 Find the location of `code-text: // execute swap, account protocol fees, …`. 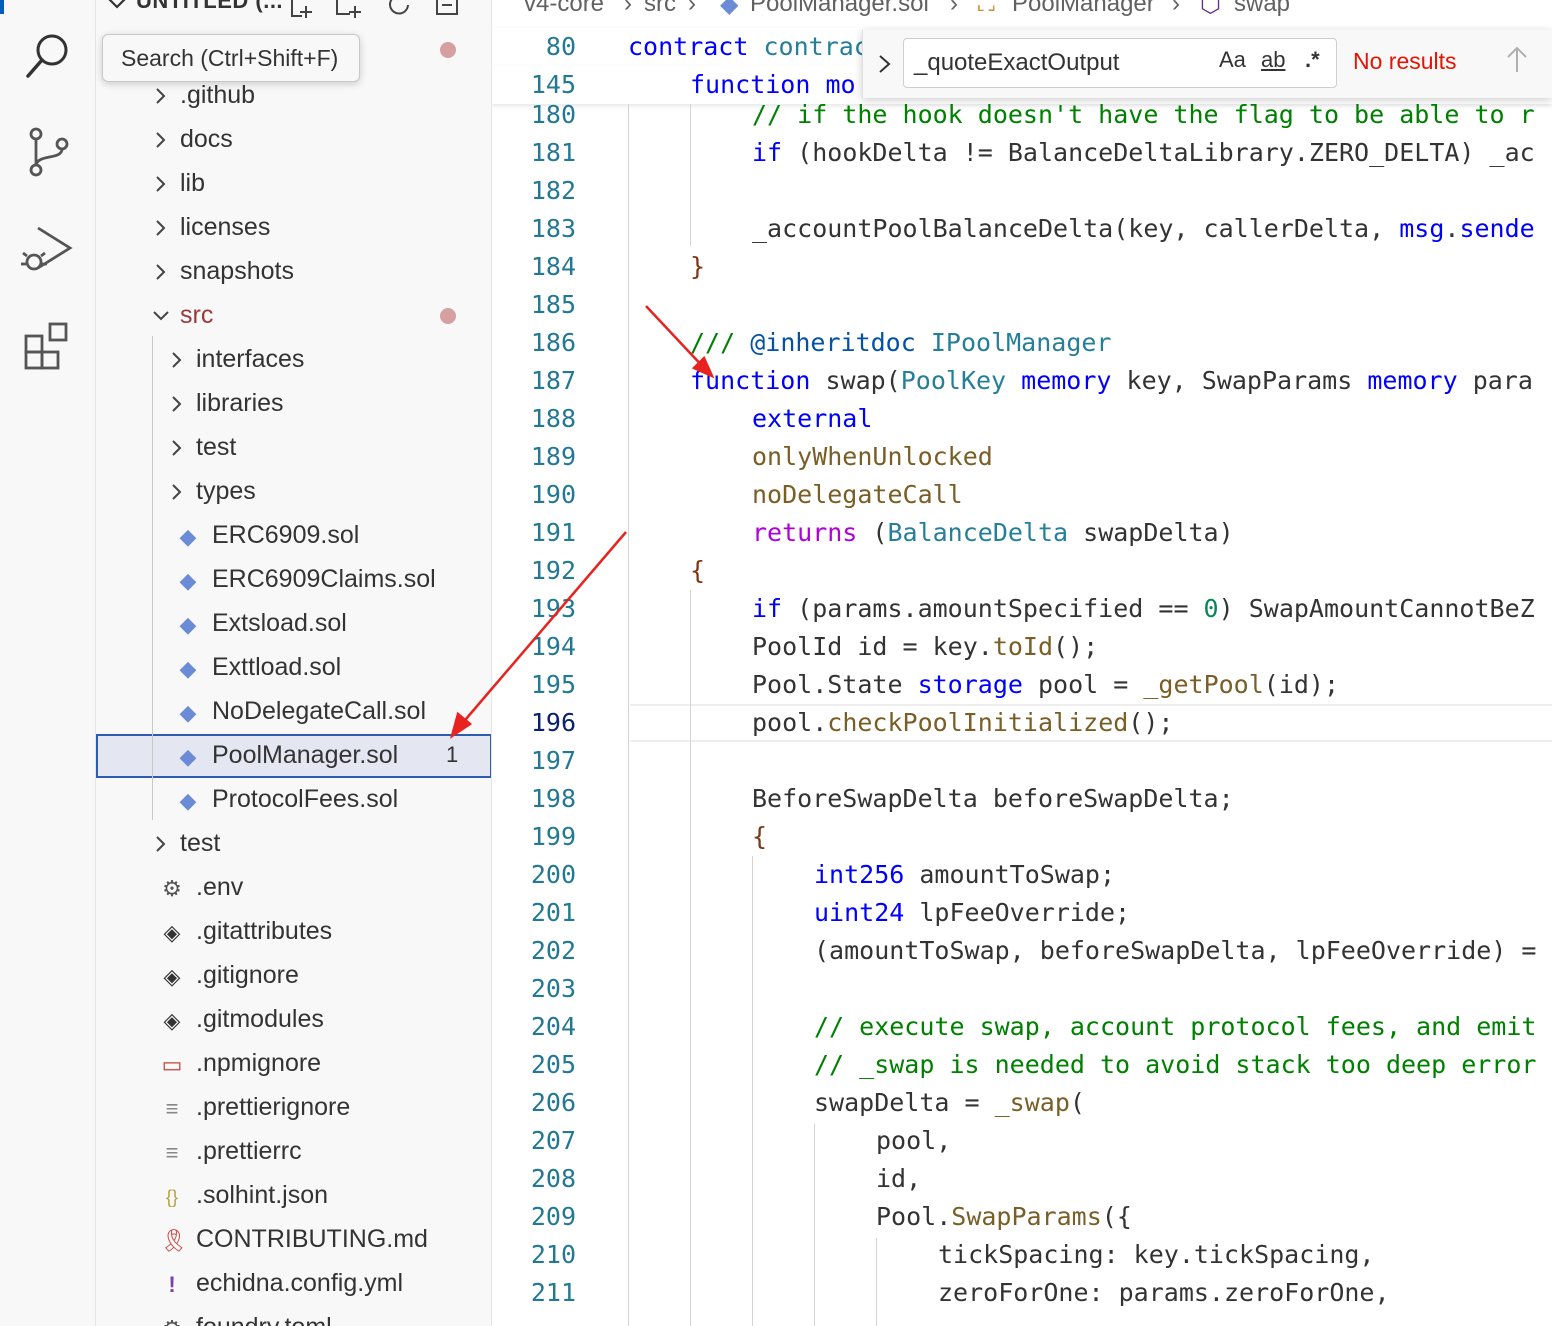

code-text: // execute swap, account protocol fees, … is located at coordinates (1175, 1026).